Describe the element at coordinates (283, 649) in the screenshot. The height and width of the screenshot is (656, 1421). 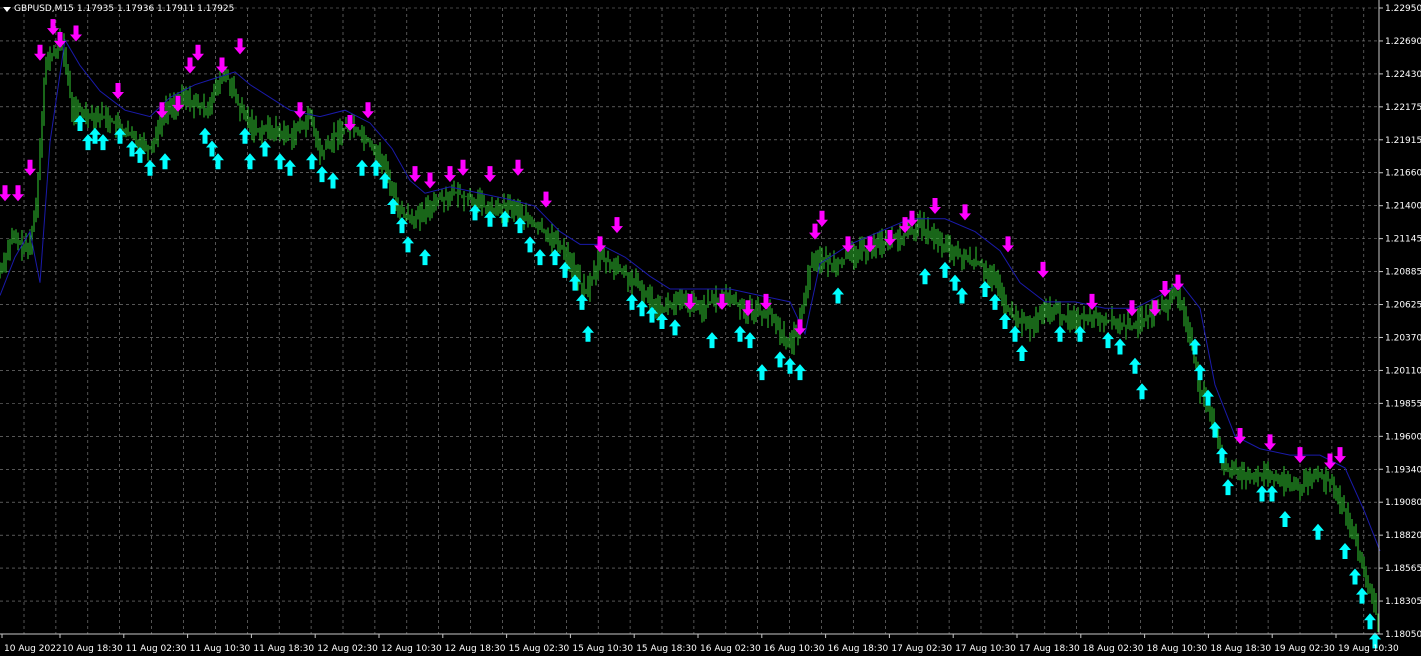
I see `time-label: 11 Aug 18:30` at that location.